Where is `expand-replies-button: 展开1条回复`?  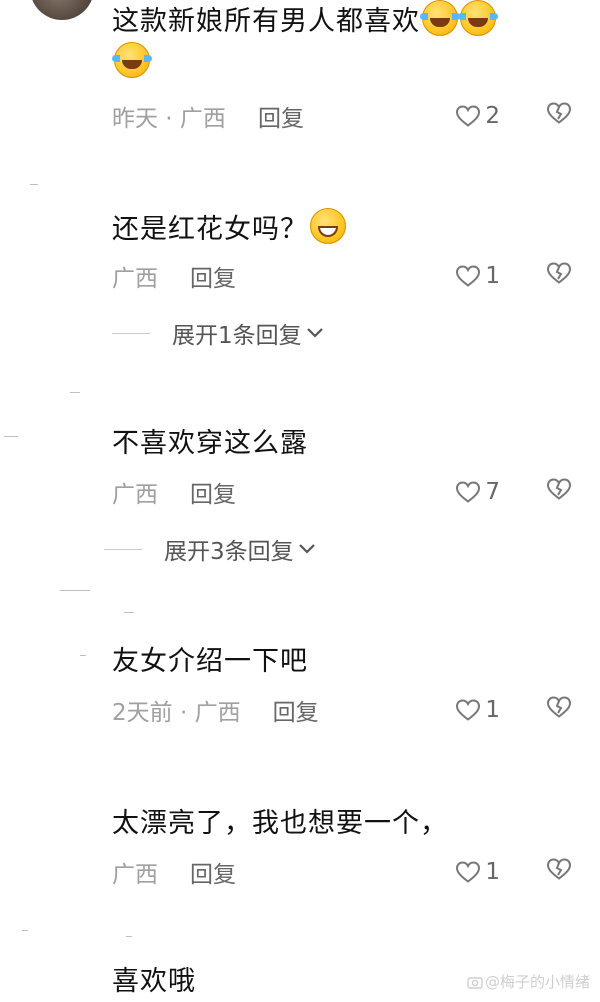
expand-replies-button: 展开1条回复 is located at coordinates (218, 333).